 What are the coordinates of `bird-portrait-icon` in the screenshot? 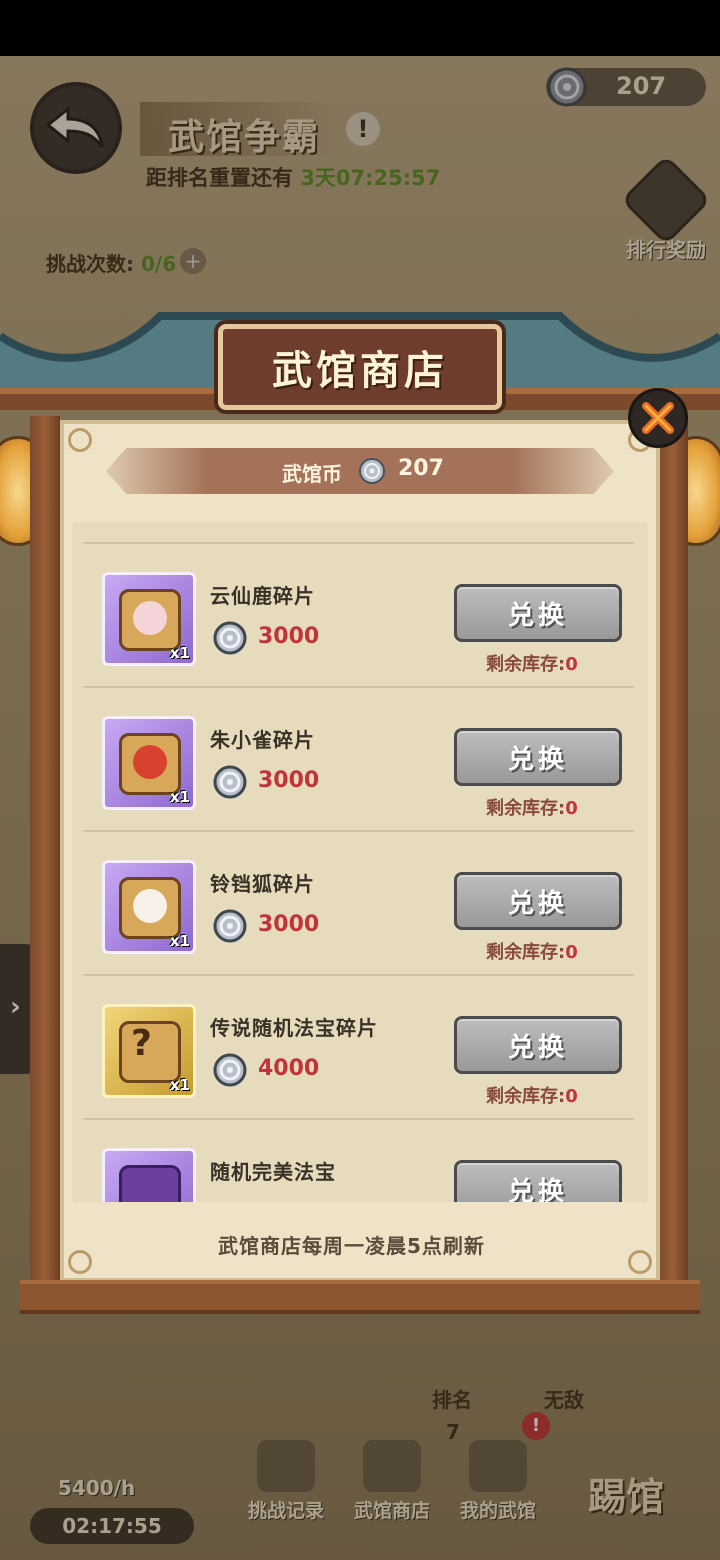 It's located at (150, 762).